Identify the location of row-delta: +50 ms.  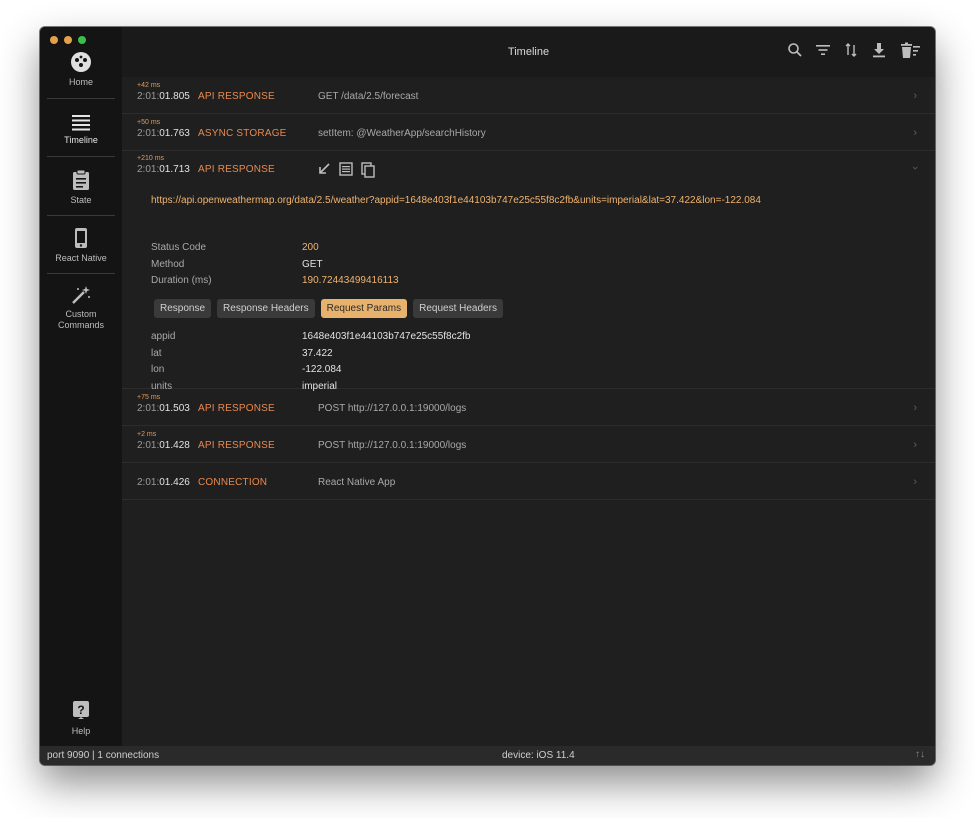
(149, 122).